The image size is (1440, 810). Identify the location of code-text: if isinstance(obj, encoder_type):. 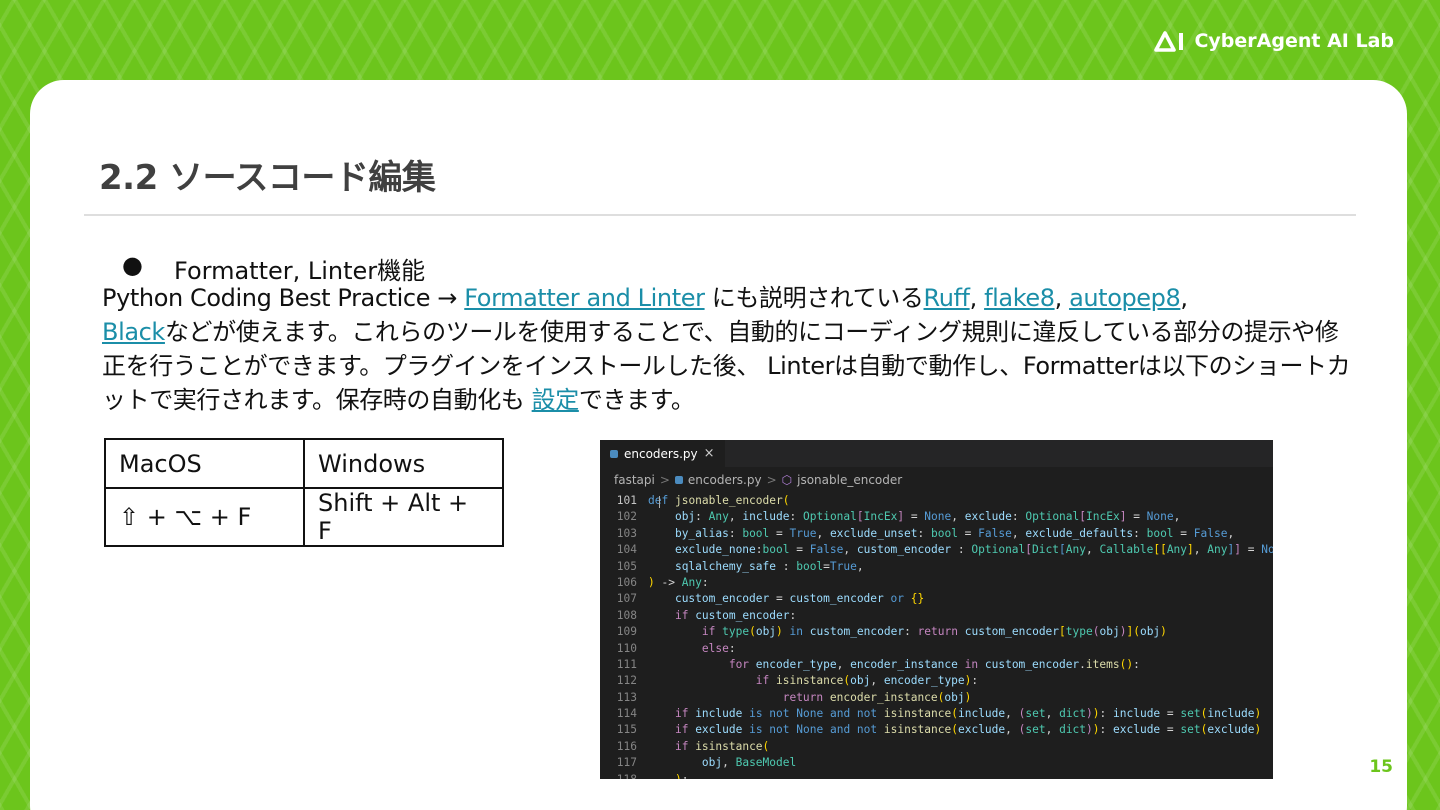
(867, 681).